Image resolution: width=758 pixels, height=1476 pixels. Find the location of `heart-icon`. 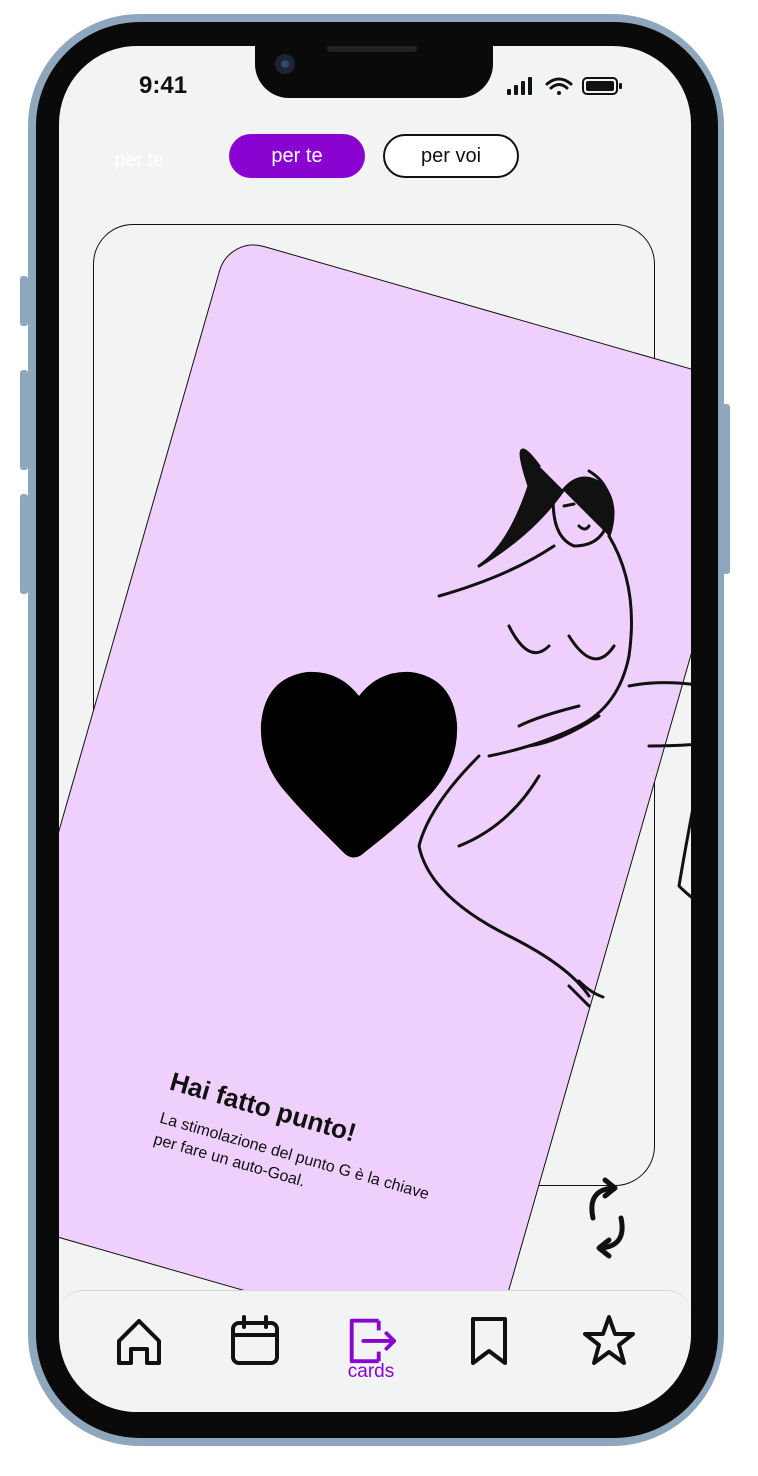

heart-icon is located at coordinates (359, 764).